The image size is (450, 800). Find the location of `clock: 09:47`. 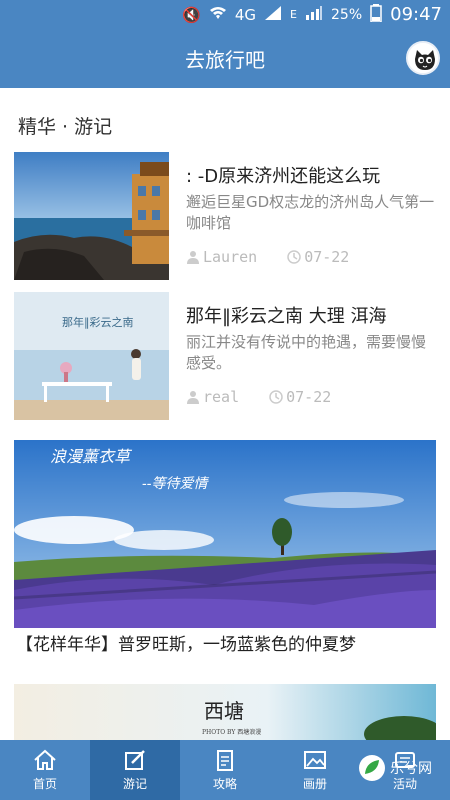

clock: 09:47 is located at coordinates (416, 14).